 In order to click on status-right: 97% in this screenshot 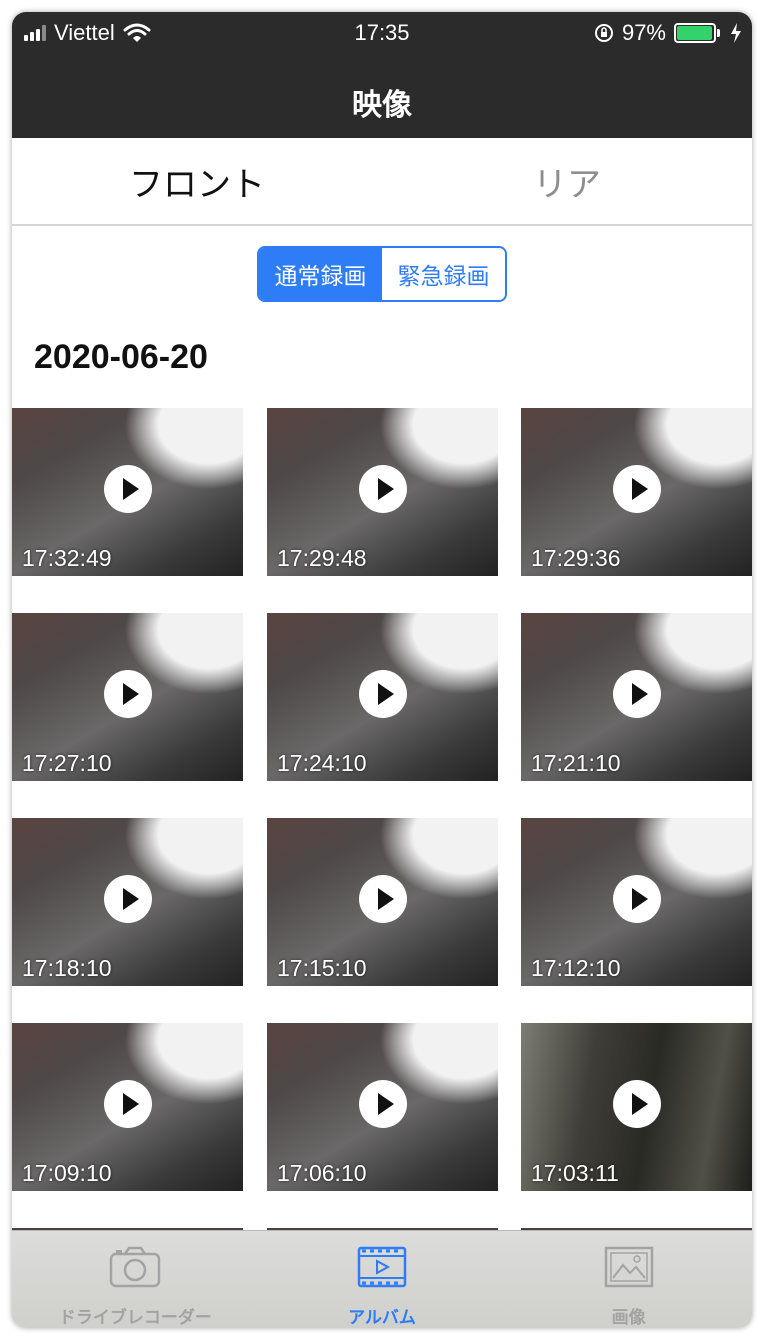, I will do `click(668, 33)`.